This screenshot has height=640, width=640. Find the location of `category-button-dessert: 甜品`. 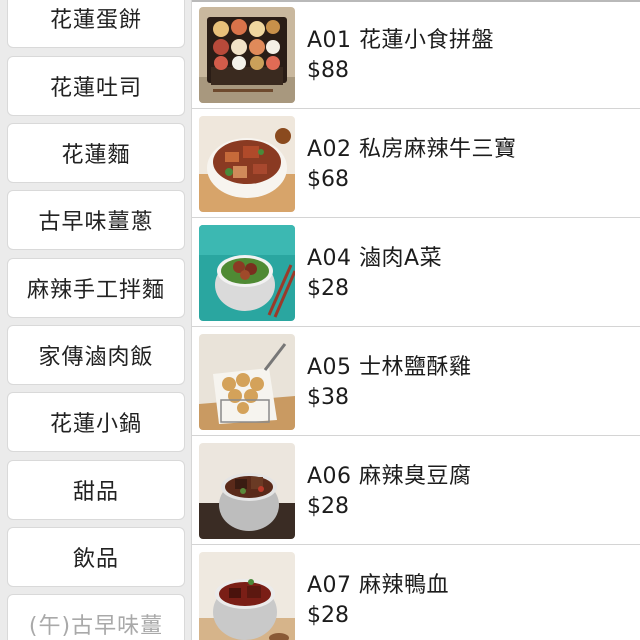

category-button-dessert: 甜品 is located at coordinates (96, 490).